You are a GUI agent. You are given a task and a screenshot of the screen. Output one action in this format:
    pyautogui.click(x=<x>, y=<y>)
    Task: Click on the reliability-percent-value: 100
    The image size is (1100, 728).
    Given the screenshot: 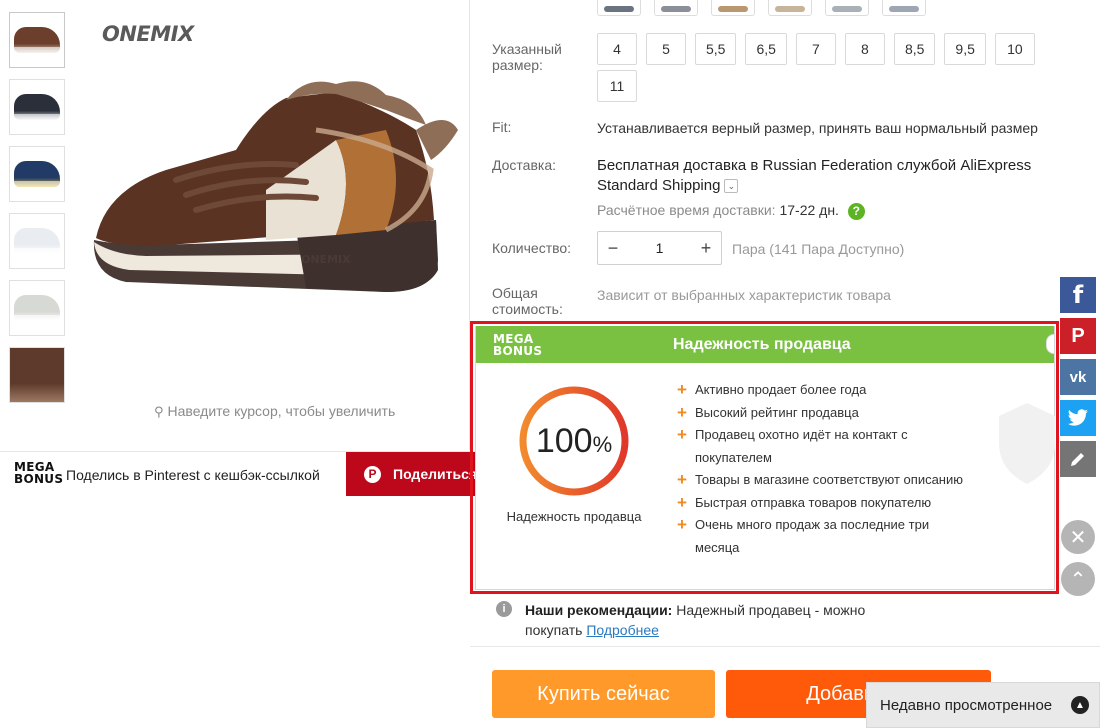 What is the action you would take?
    pyautogui.click(x=564, y=441)
    